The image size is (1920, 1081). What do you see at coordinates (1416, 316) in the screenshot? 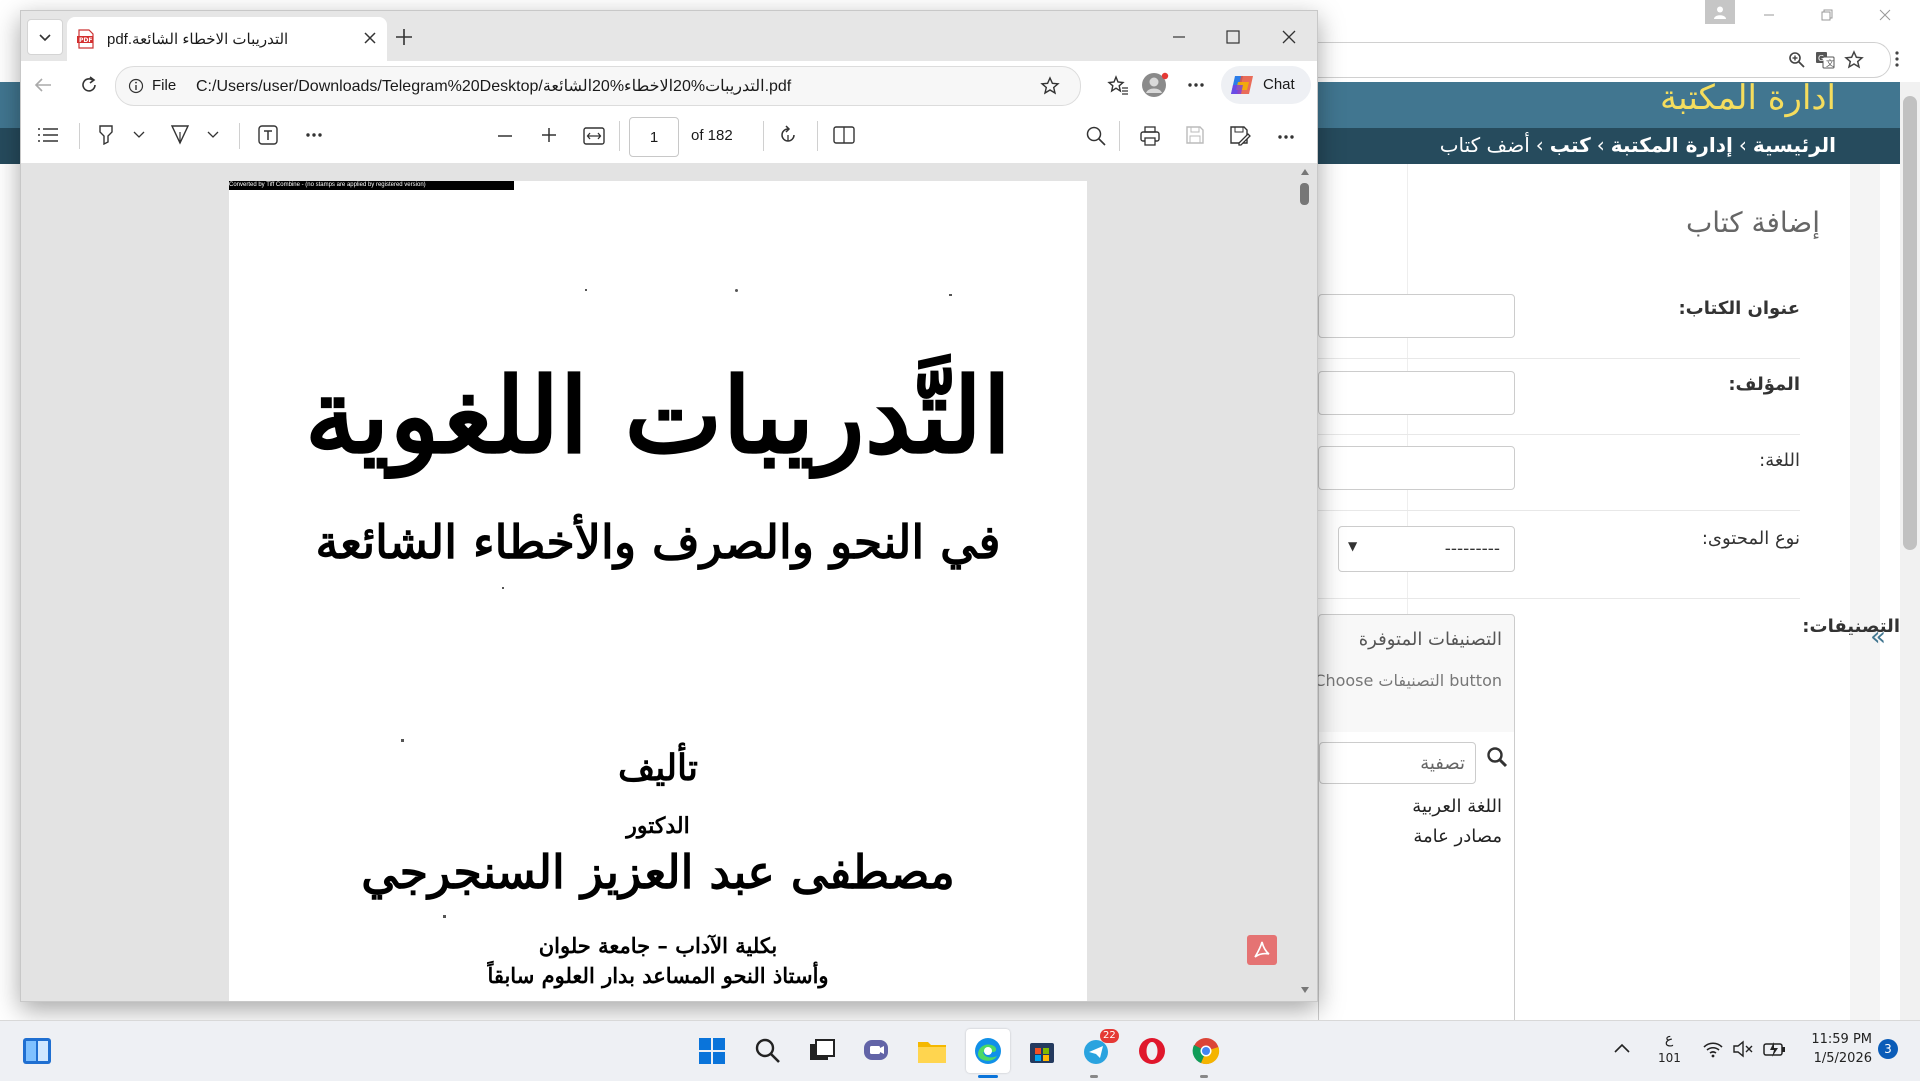
I see `book-title-input` at bounding box center [1416, 316].